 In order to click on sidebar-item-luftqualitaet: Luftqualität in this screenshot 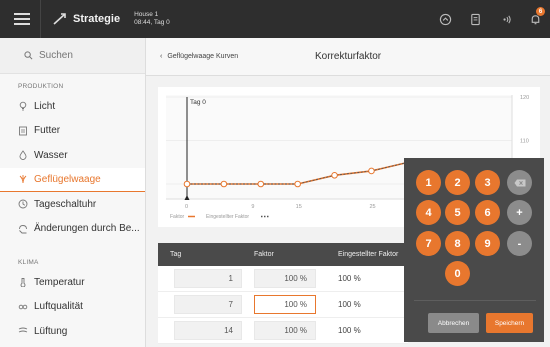, I will do `click(72, 307)`.